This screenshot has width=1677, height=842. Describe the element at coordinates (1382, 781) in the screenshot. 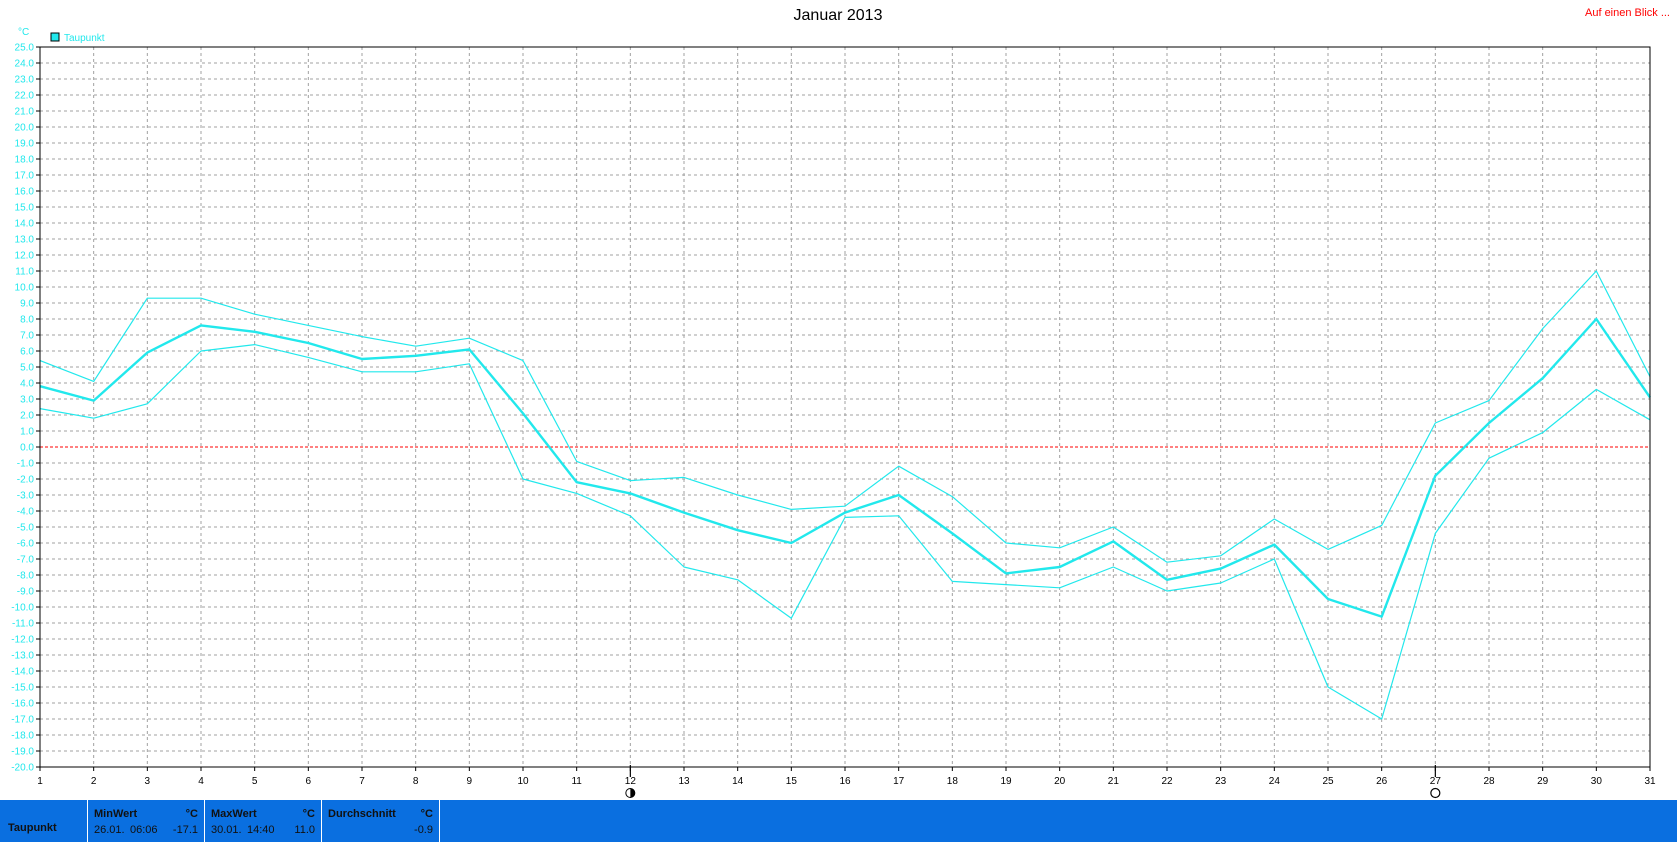

I see `x-tick-label: 26` at that location.